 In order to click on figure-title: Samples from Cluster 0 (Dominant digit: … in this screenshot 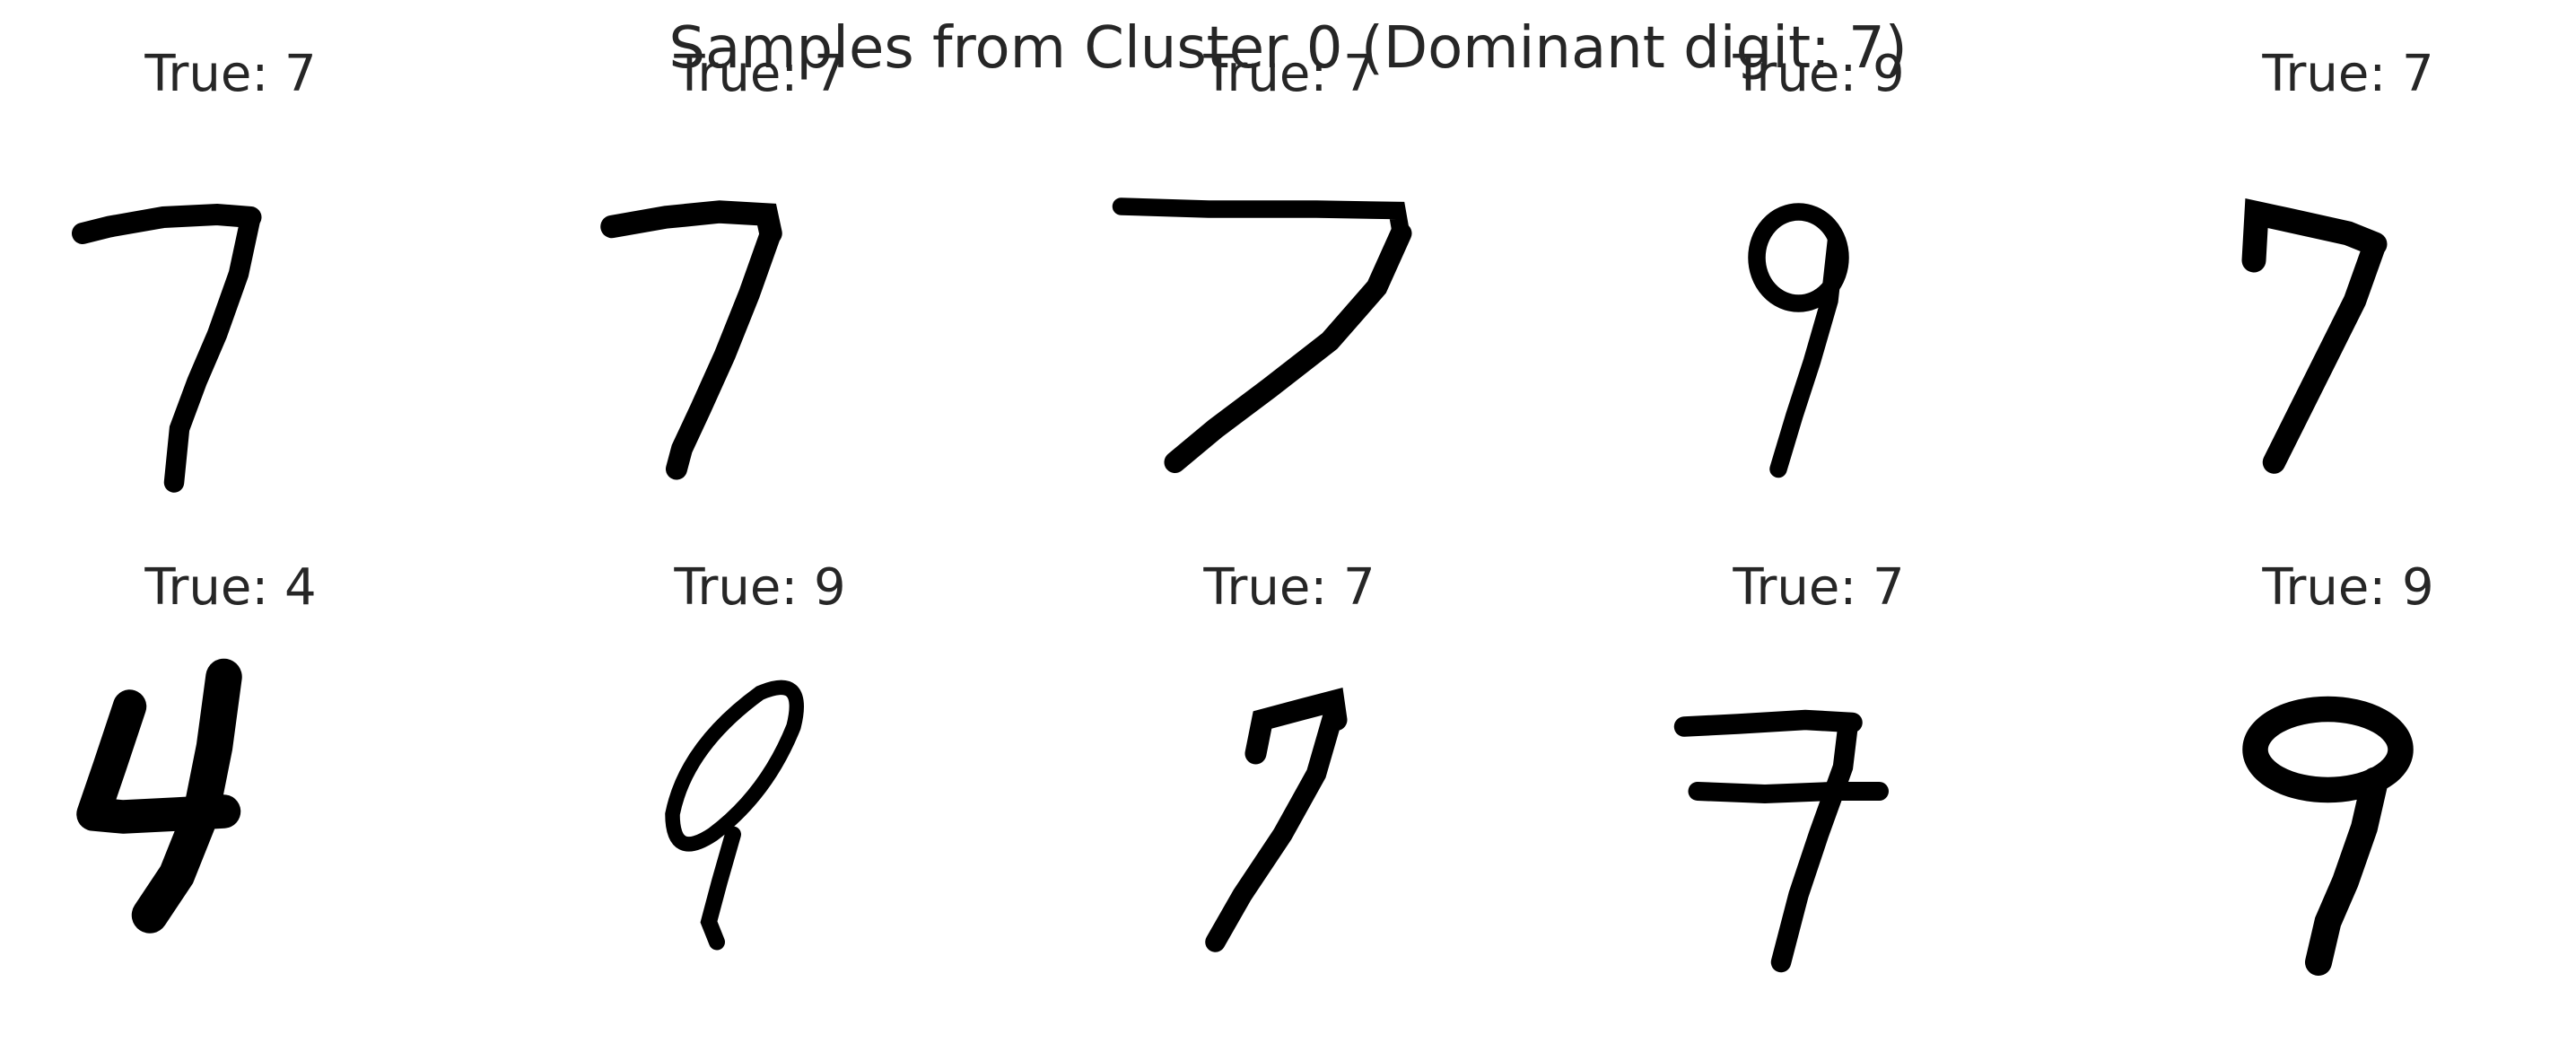, I will do `click(1288, 49)`.